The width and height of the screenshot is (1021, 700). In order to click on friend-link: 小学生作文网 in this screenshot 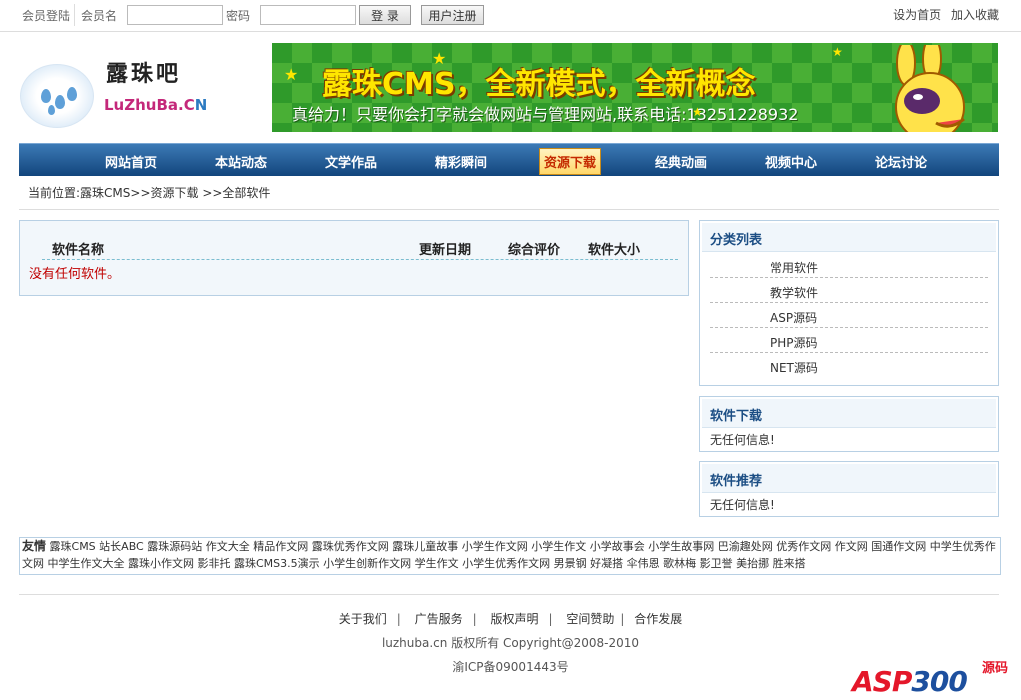, I will do `click(495, 546)`.